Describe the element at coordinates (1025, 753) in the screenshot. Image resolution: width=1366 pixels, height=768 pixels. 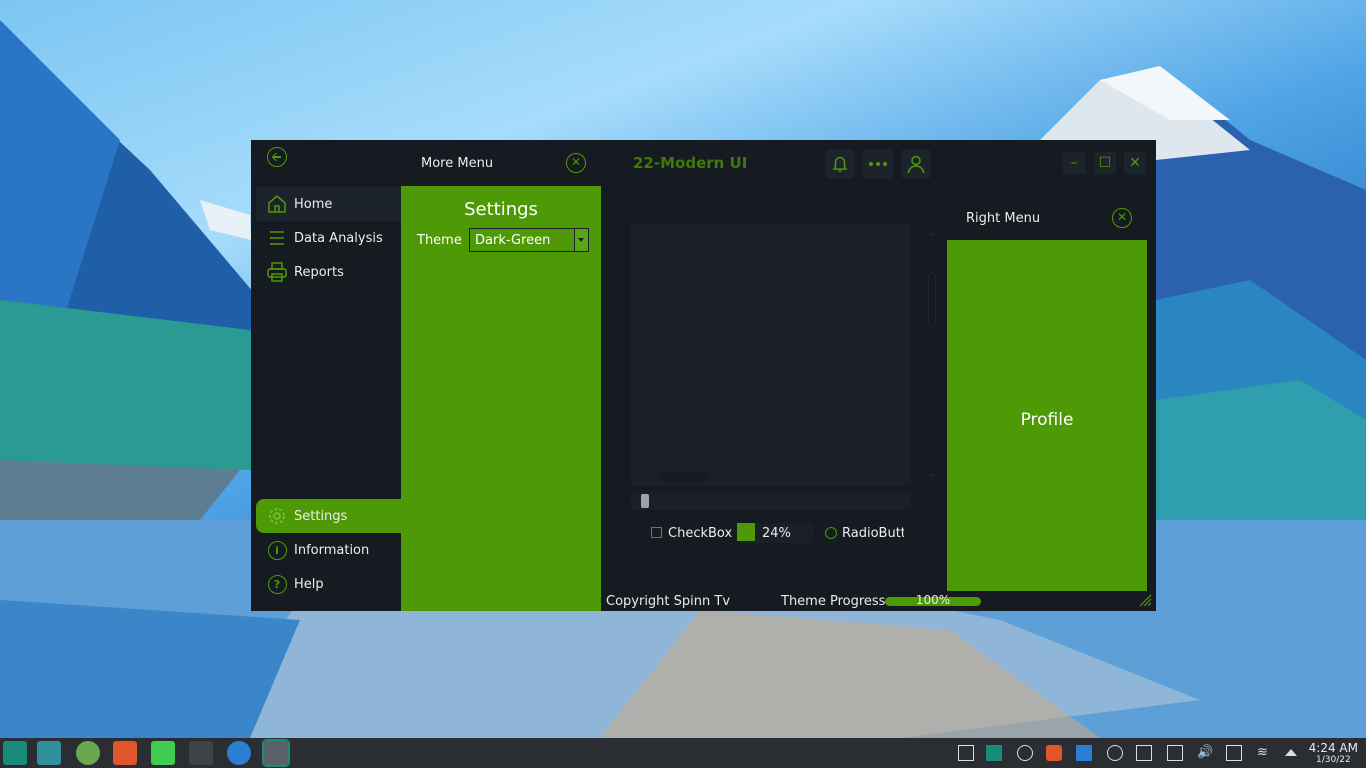
I see `alarm-icon` at that location.